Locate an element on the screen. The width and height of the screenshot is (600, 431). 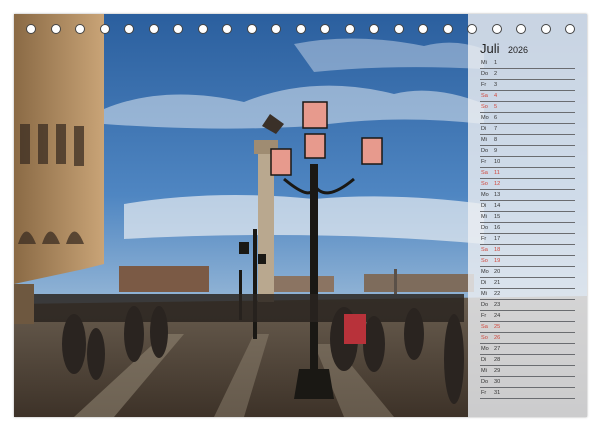
spiral-binding is located at coordinates (300, 31).